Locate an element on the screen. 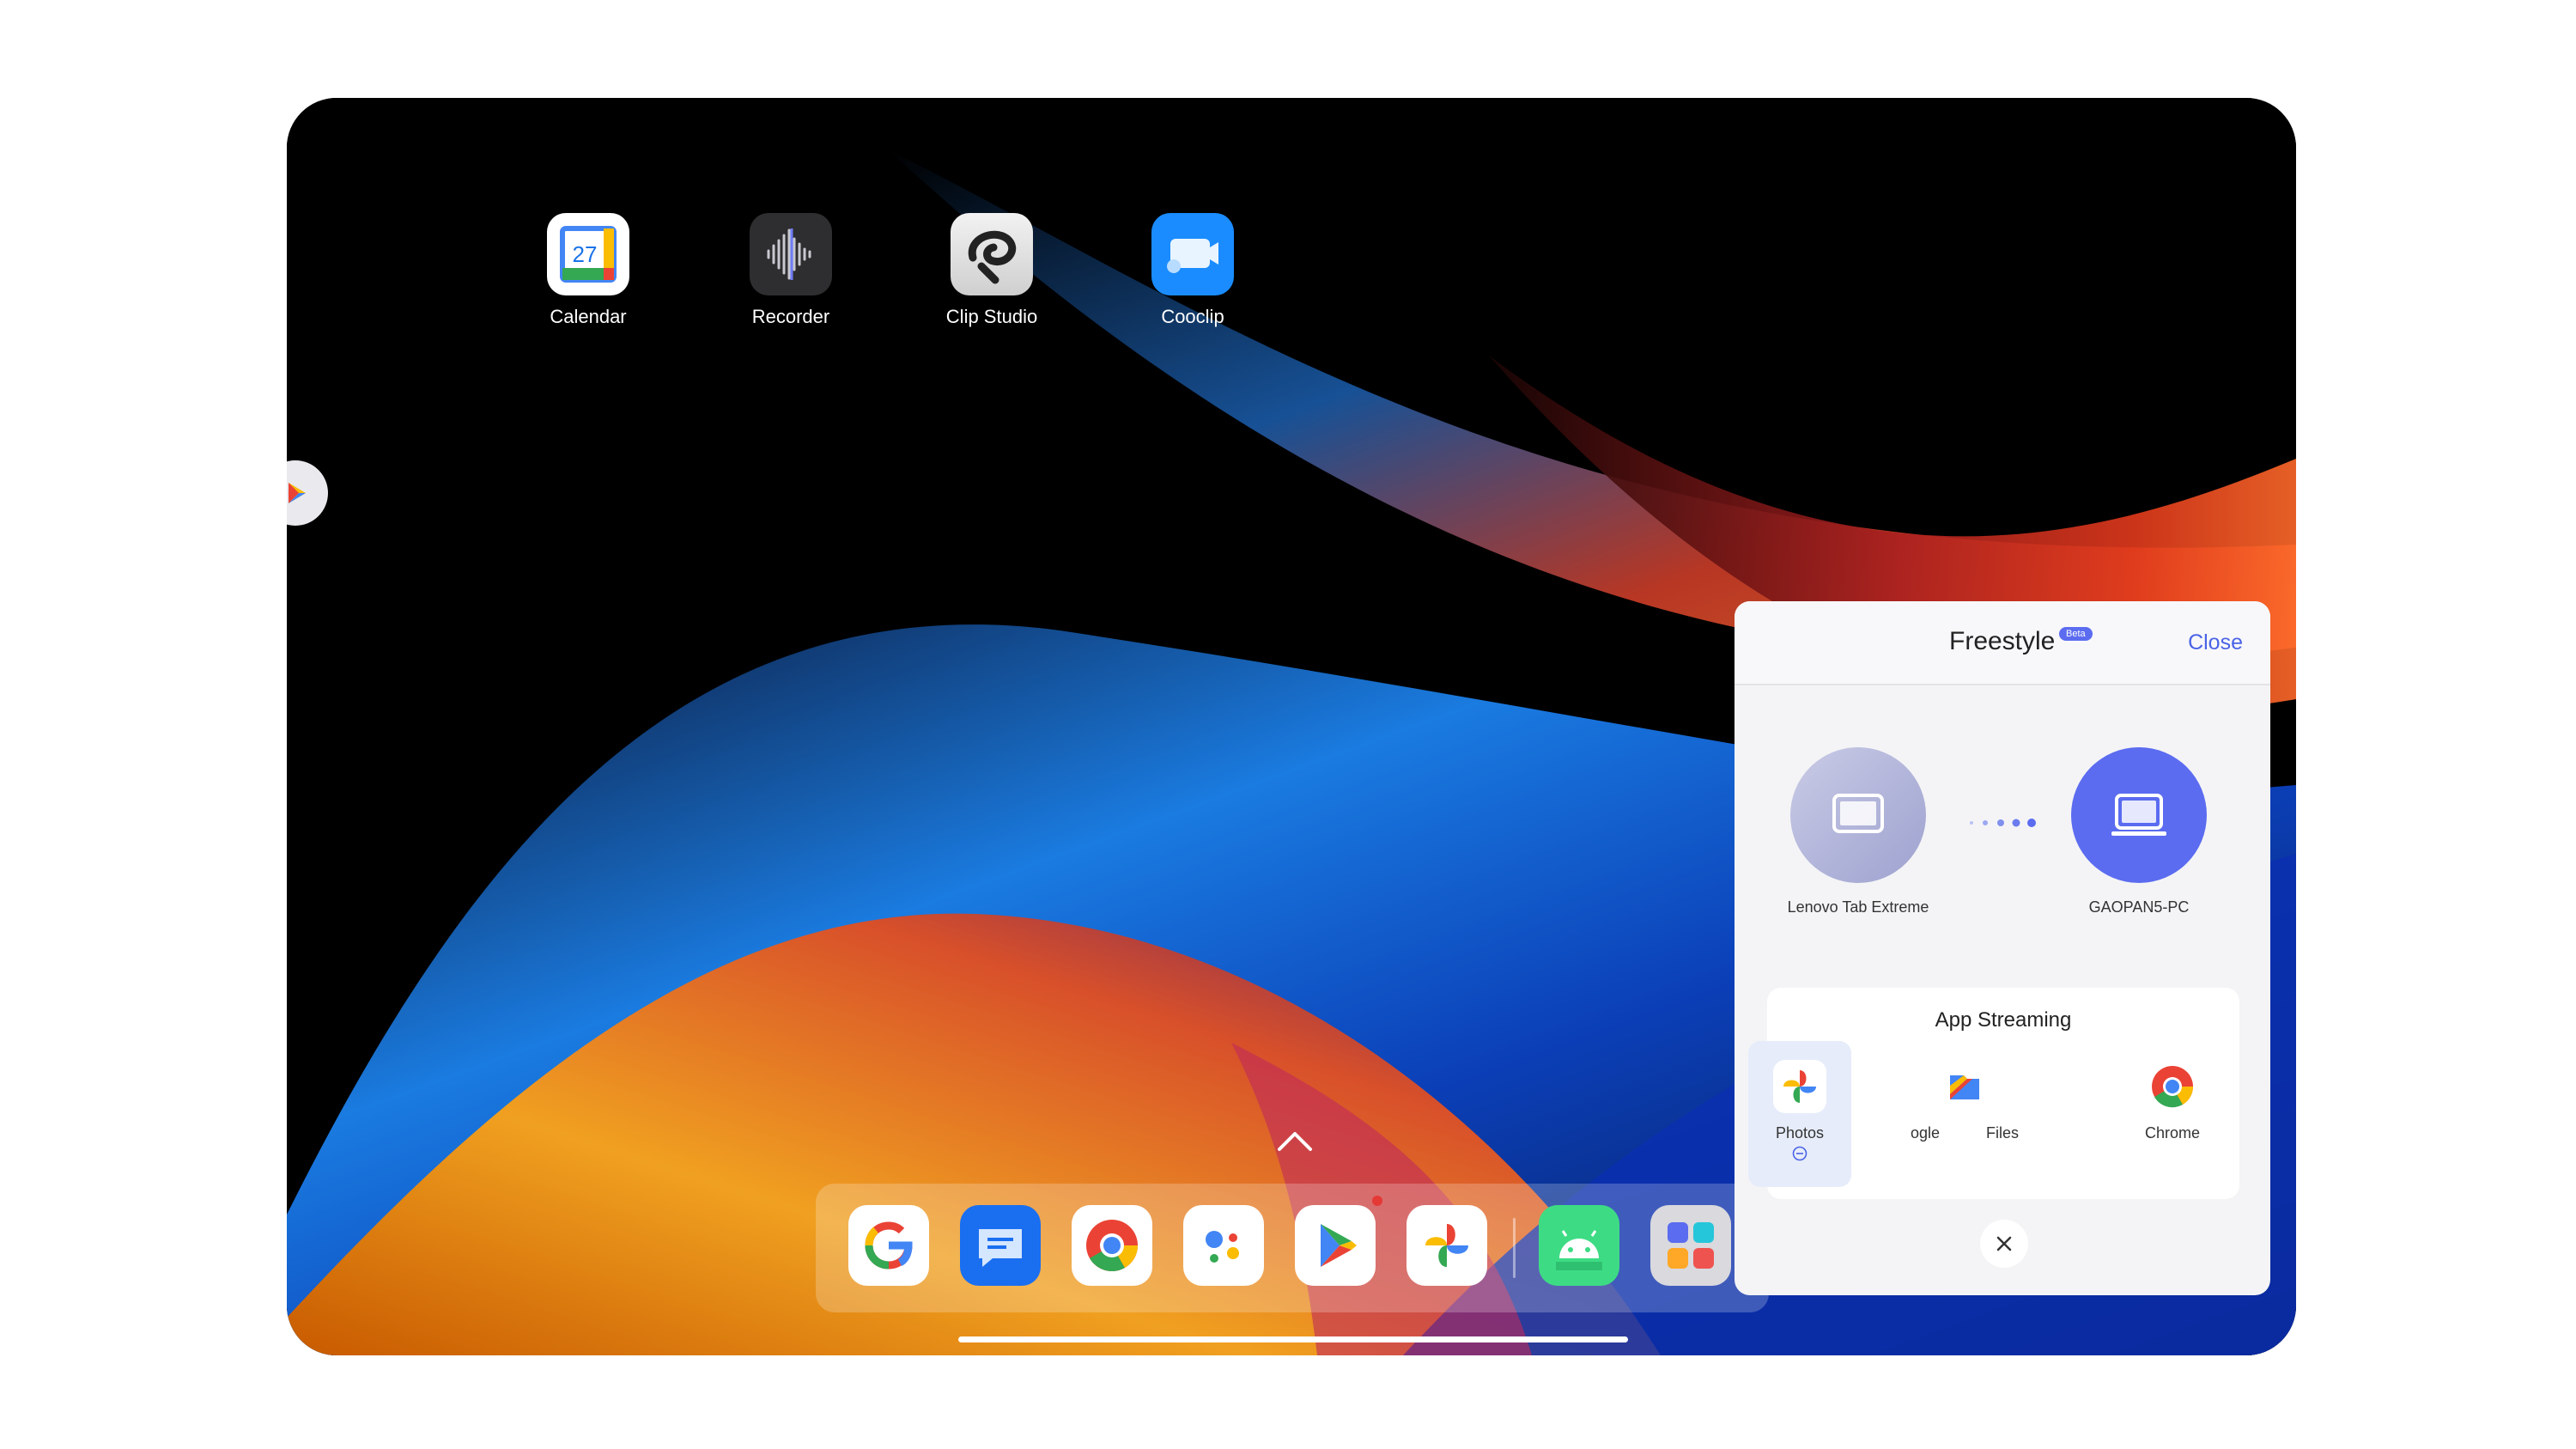  stream-app-photos: Photos is located at coordinates (1799, 1114).